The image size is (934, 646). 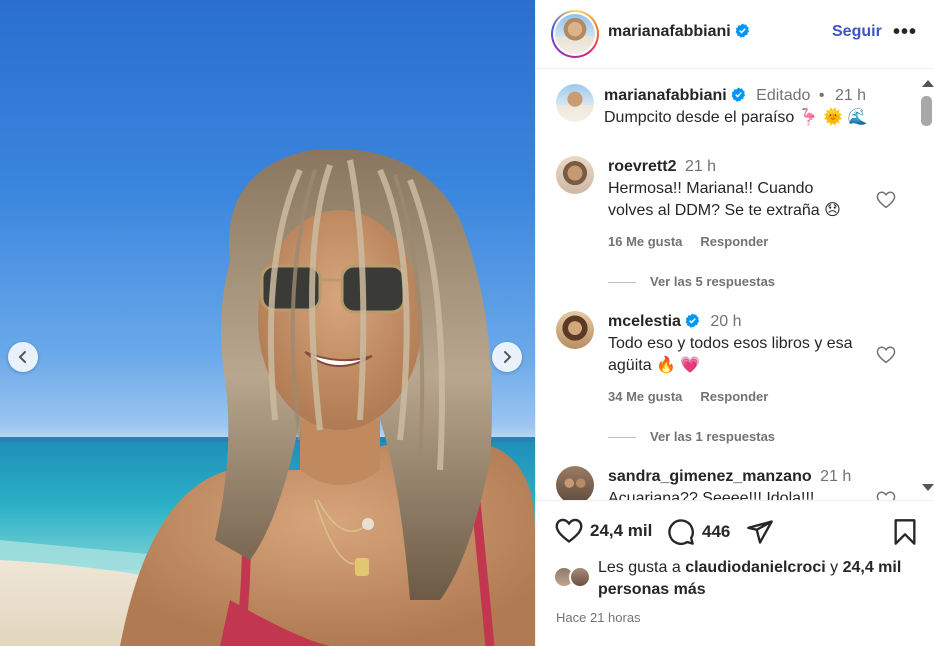 What do you see at coordinates (639, 567) in the screenshot?
I see `likes-prefix: Les gusta a` at bounding box center [639, 567].